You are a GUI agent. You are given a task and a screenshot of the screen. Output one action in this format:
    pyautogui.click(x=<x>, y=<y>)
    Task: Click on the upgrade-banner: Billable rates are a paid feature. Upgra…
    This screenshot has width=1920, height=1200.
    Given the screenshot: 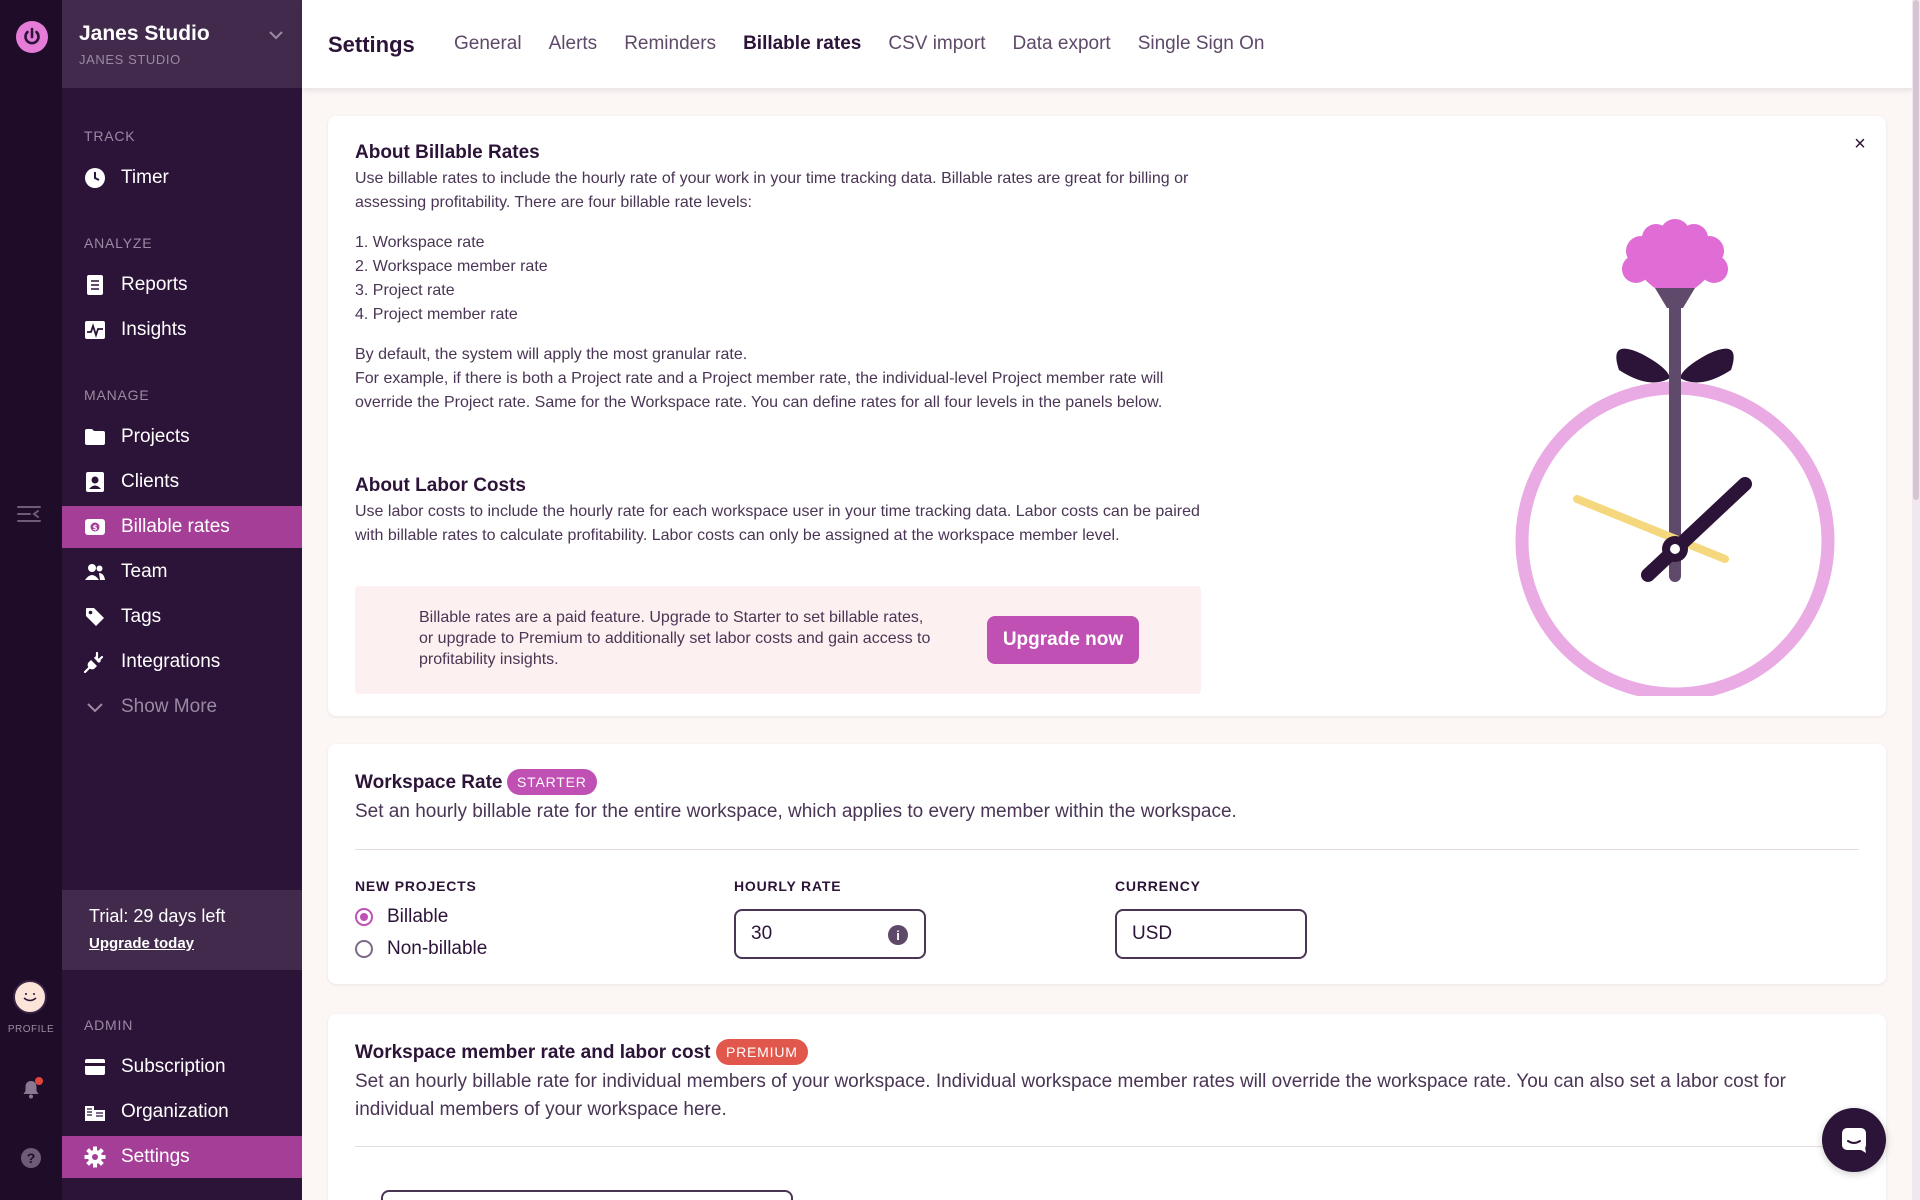 What is the action you would take?
    pyautogui.click(x=778, y=640)
    